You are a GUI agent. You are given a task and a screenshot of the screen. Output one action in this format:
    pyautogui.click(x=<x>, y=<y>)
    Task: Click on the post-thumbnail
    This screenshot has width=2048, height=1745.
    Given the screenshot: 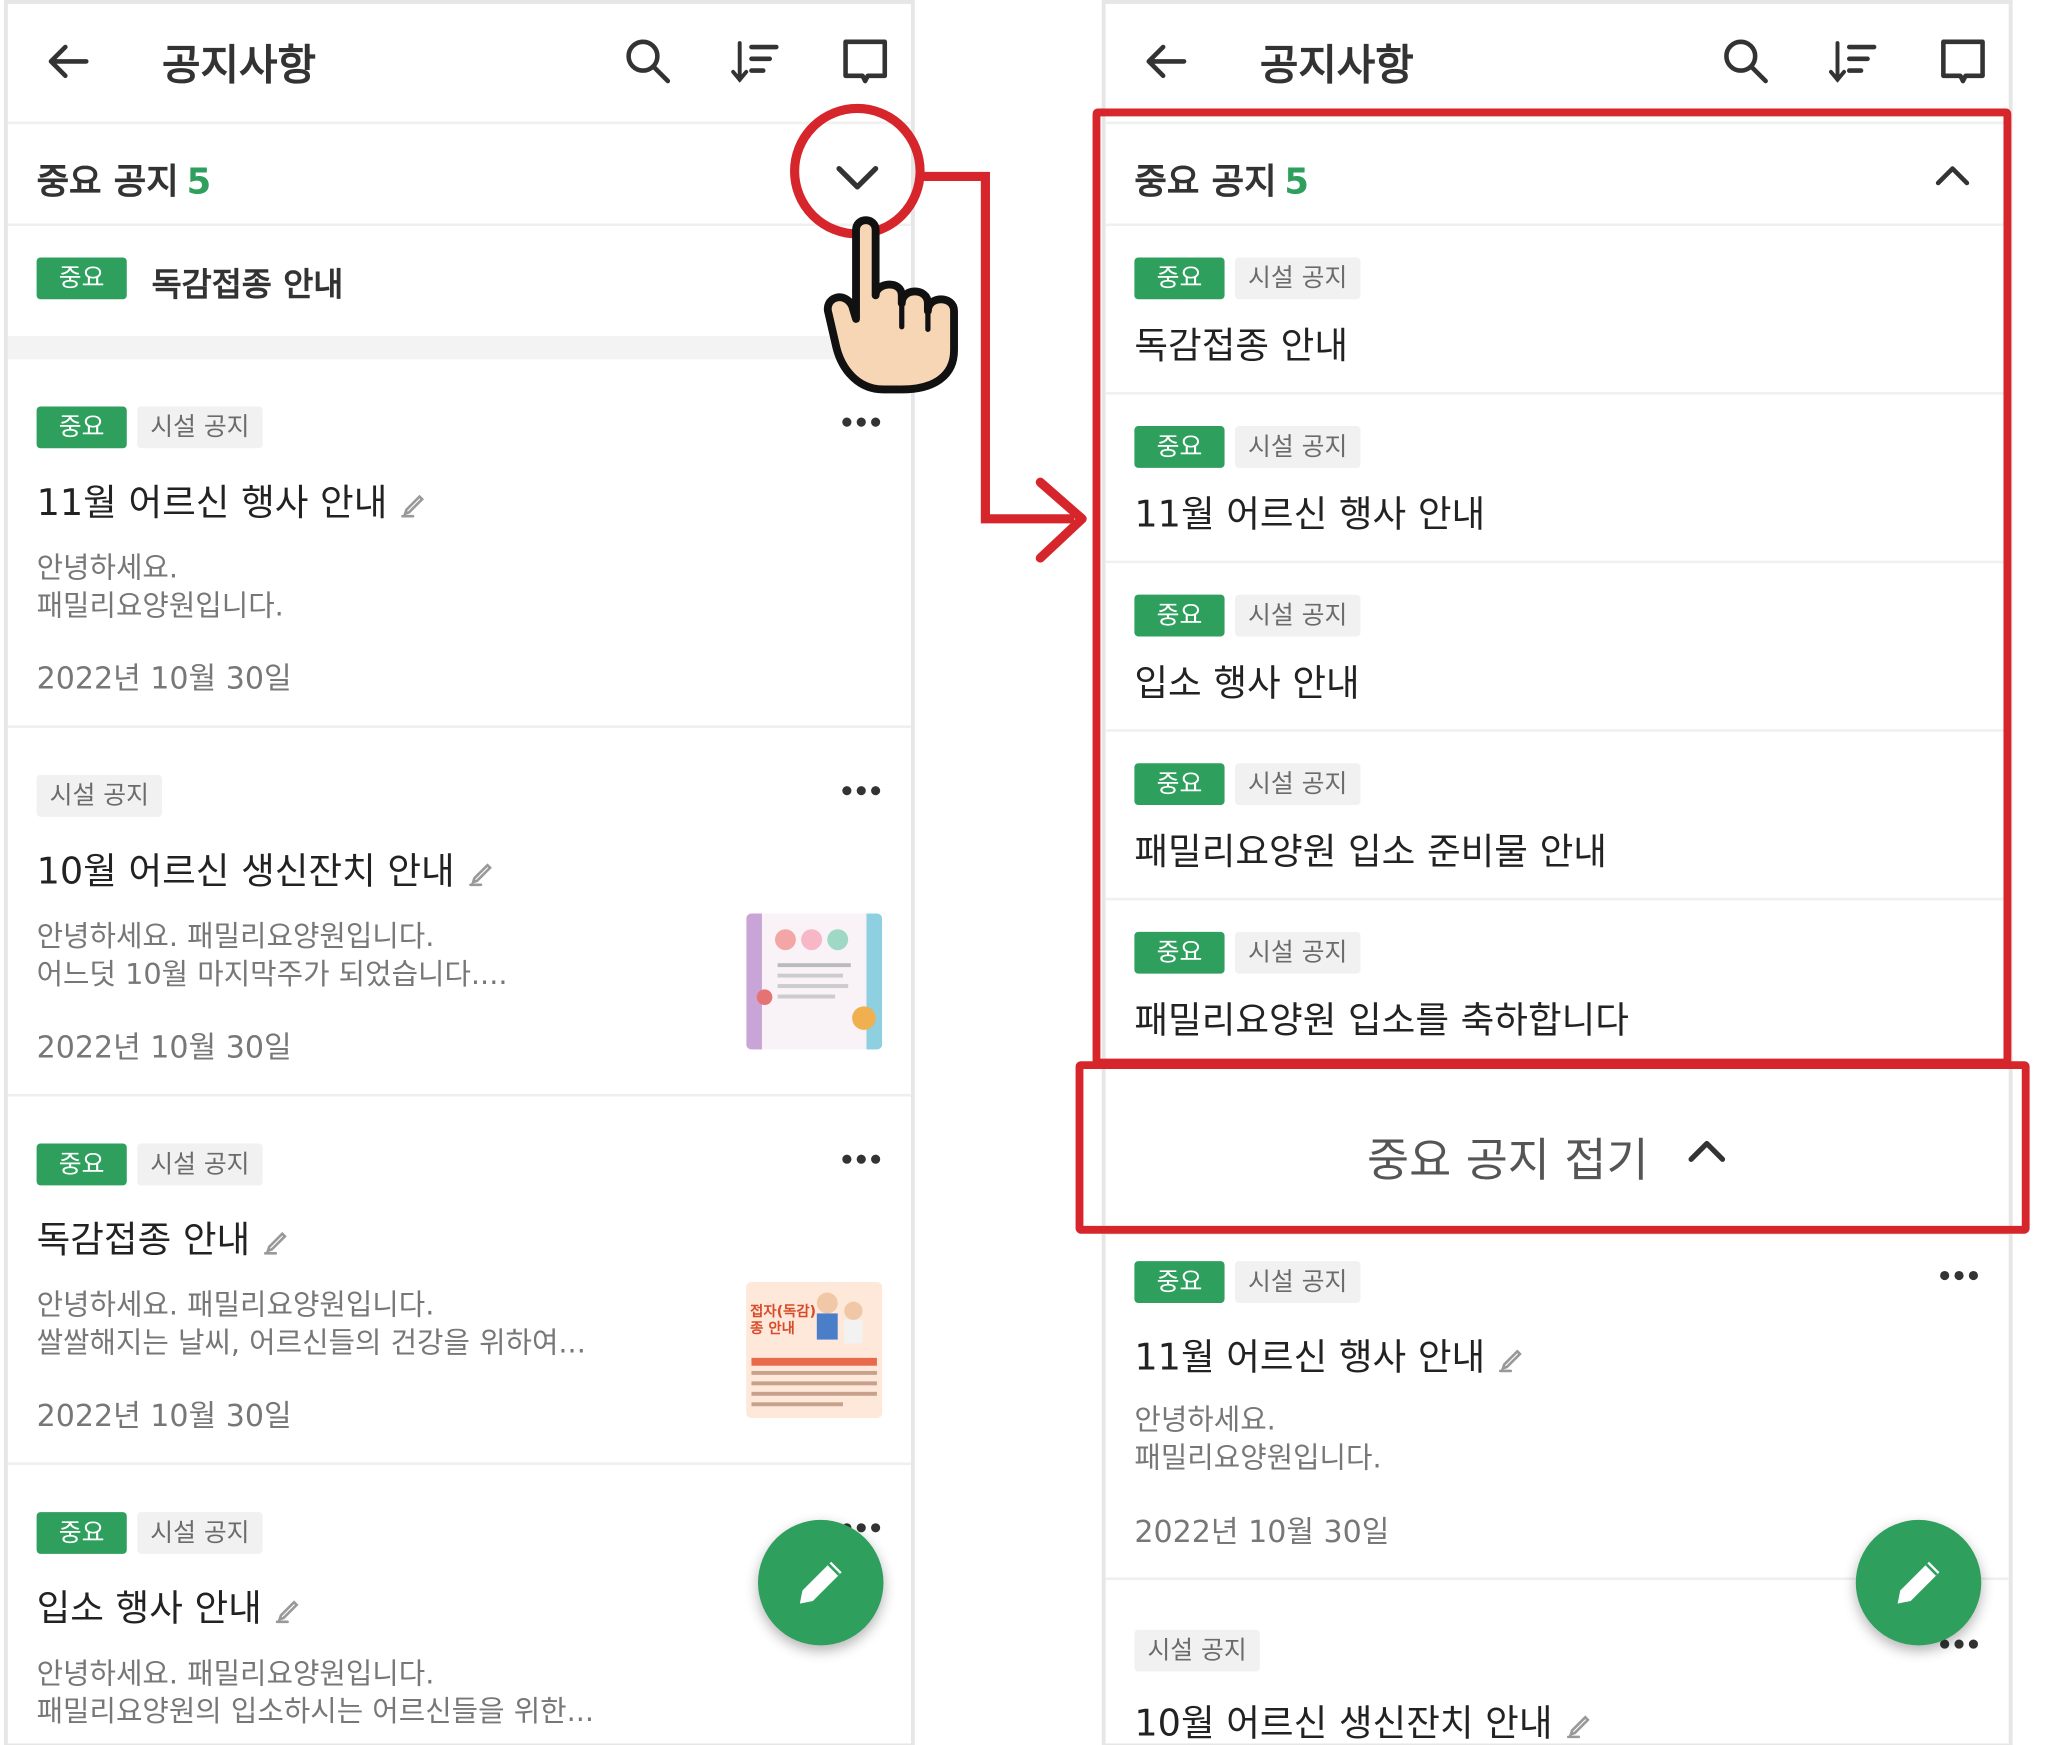 What is the action you would take?
    pyautogui.click(x=814, y=981)
    